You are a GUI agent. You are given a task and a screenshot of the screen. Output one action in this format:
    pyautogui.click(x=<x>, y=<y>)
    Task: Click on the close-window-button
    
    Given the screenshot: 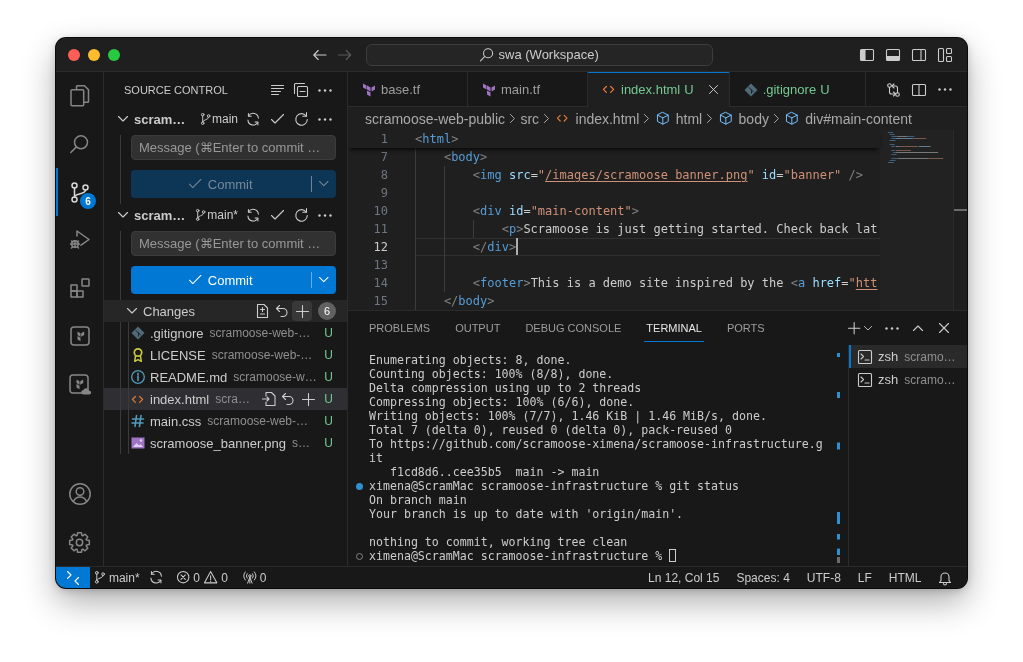 What is the action you would take?
    pyautogui.click(x=74, y=54)
    